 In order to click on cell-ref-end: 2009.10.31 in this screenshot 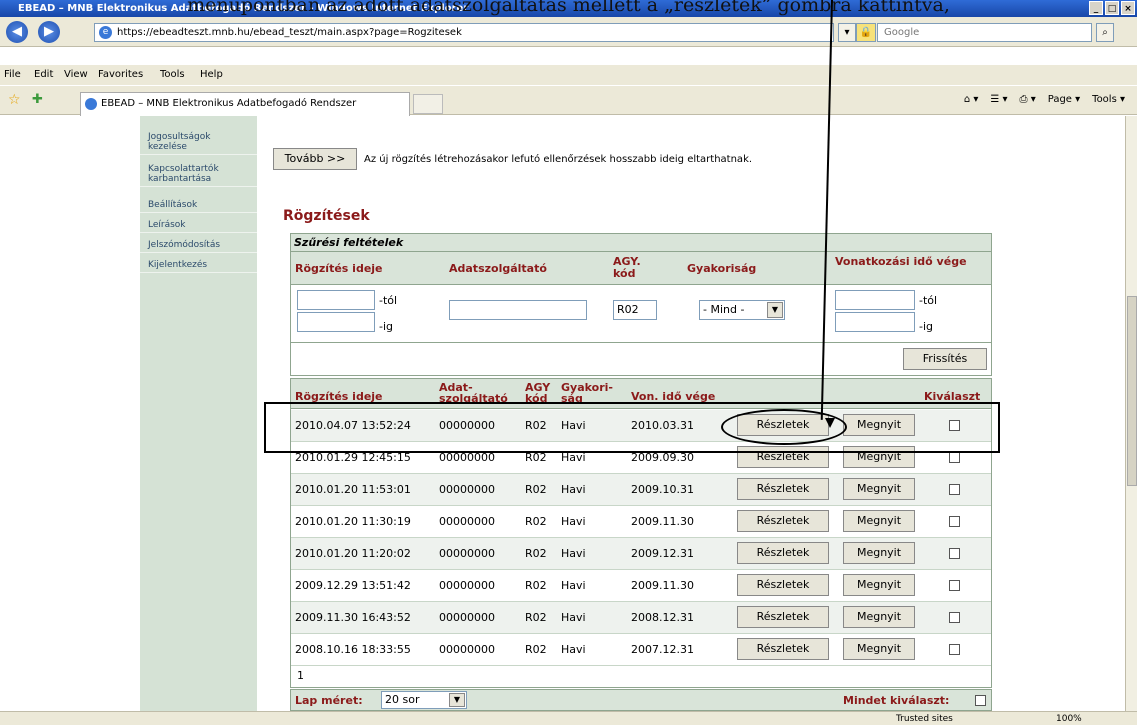, I will do `click(662, 489)`.